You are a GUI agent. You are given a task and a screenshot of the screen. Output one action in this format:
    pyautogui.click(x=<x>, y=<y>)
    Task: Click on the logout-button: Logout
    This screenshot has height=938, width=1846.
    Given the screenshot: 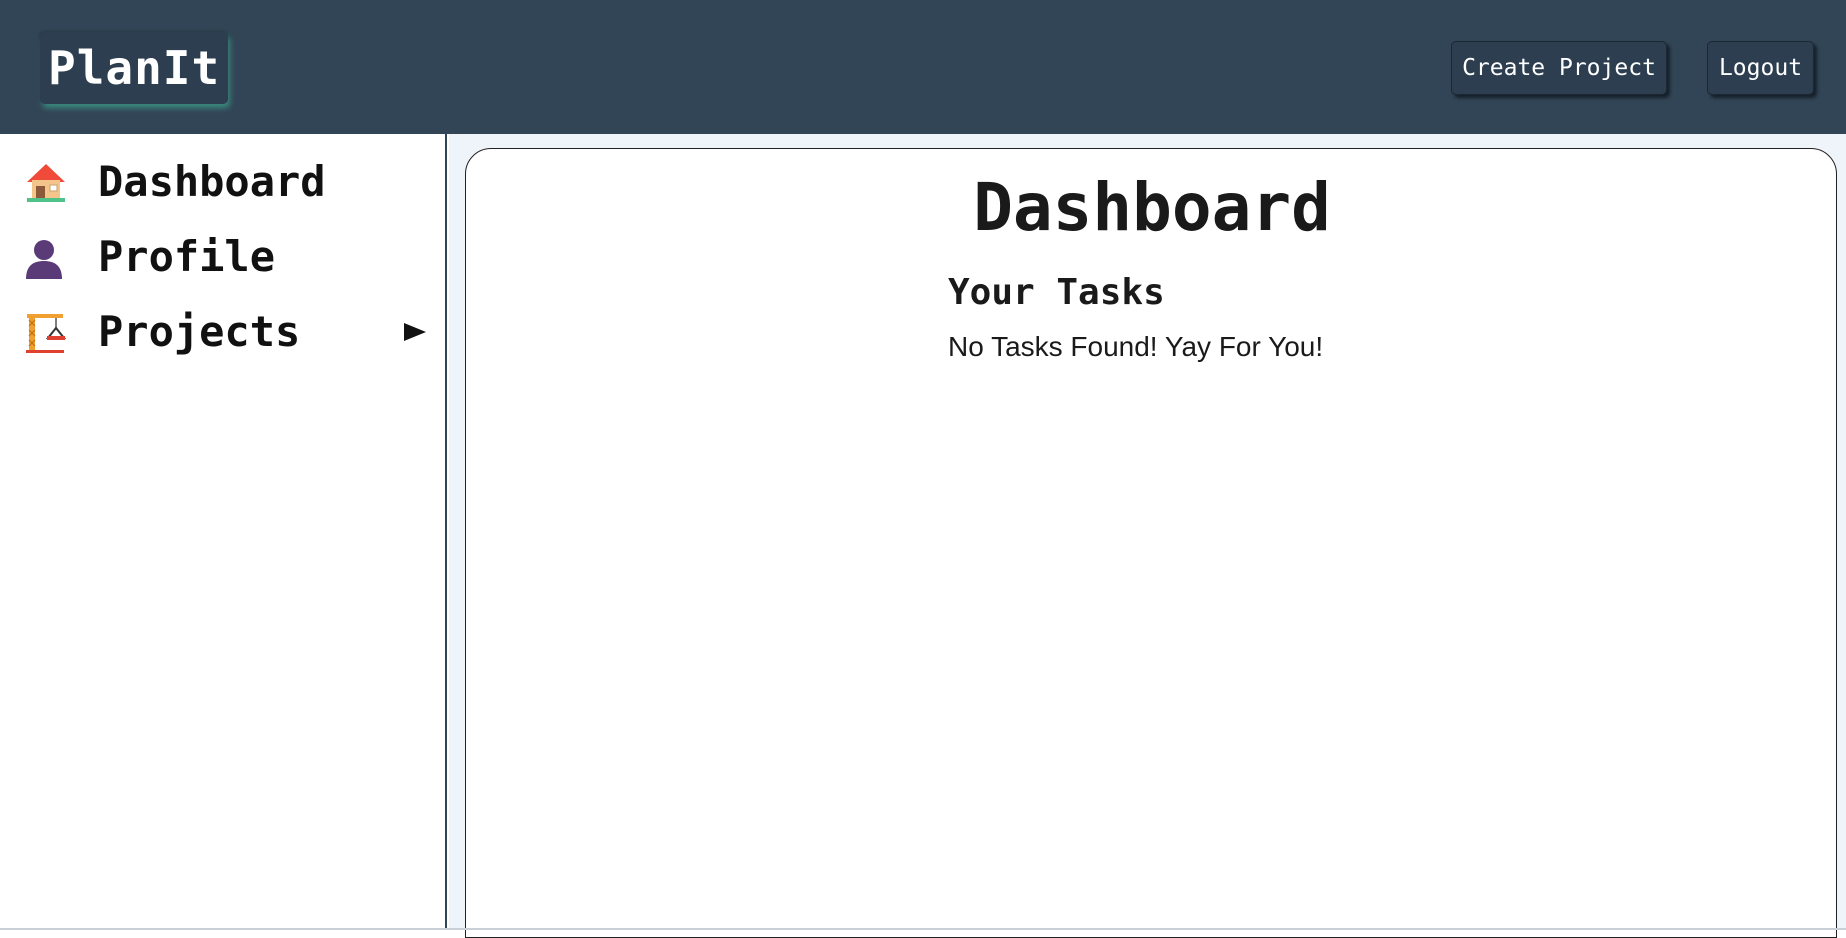 What is the action you would take?
    pyautogui.click(x=1760, y=68)
    